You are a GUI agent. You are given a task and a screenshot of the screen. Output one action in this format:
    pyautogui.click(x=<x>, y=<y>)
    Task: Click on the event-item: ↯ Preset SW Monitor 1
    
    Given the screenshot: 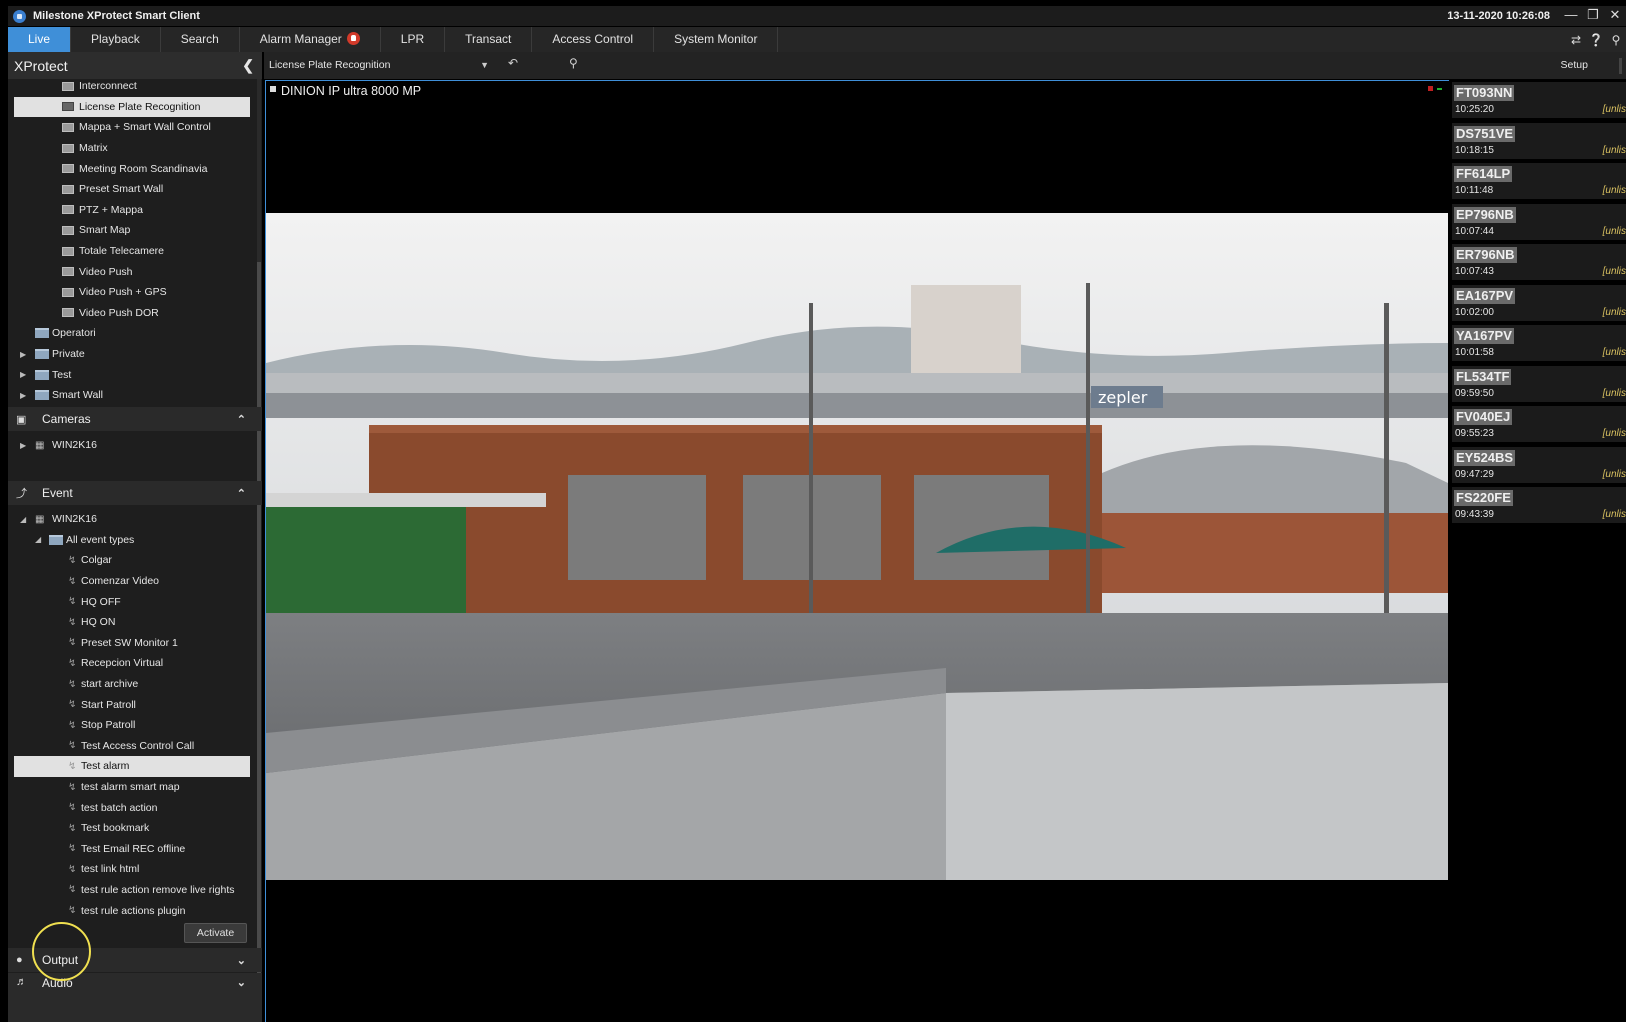 What is the action you would take?
    pyautogui.click(x=132, y=643)
    